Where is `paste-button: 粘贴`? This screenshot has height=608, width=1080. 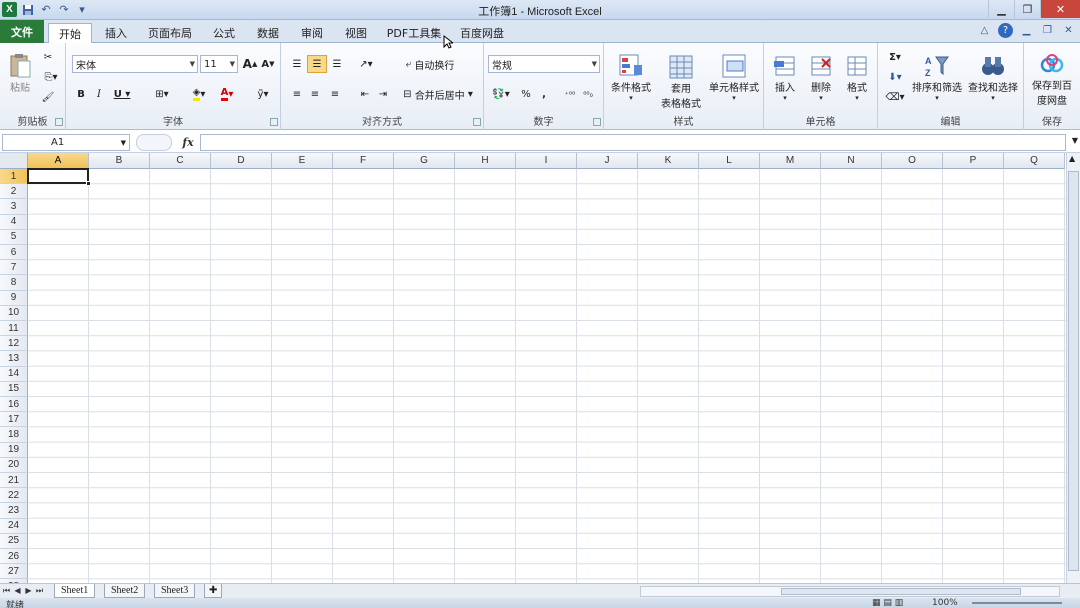
paste-button: 粘贴 is located at coordinates (20, 73).